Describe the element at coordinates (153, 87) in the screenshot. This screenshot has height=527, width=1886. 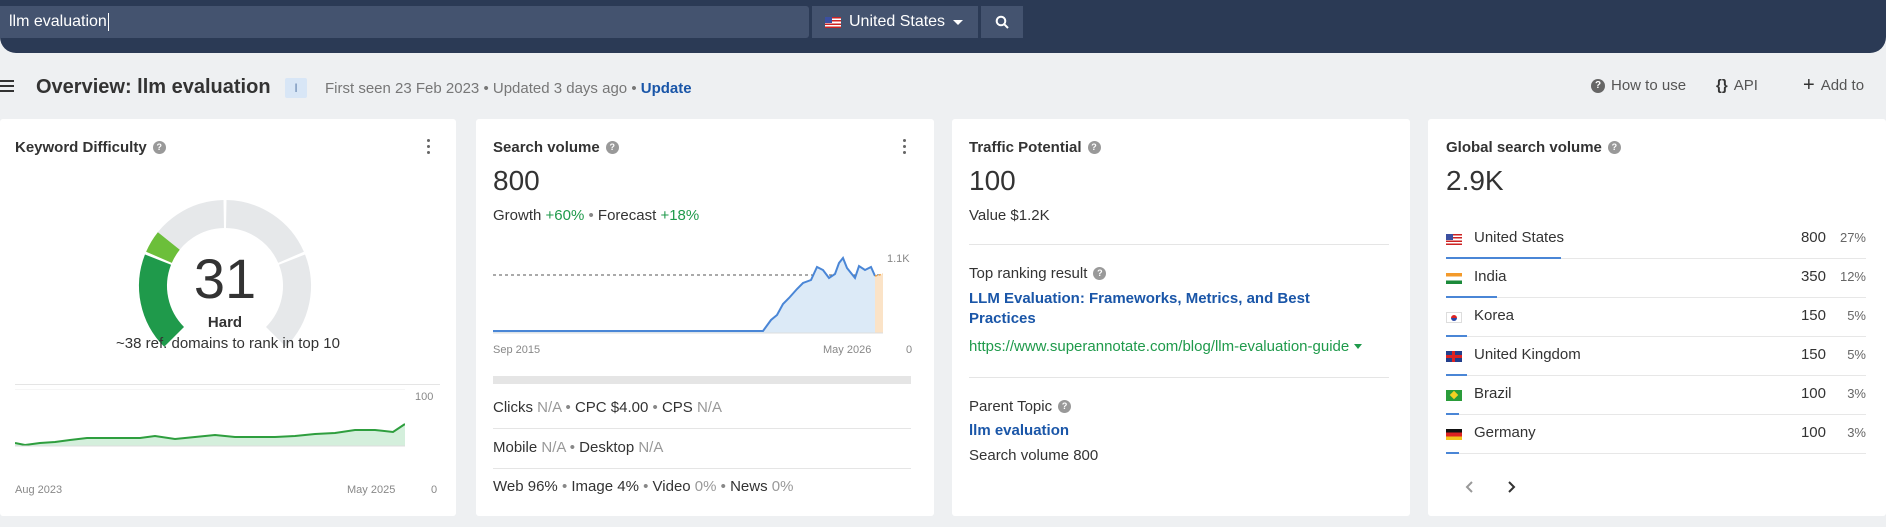
I see `page-title: Overview: llm evaluation` at that location.